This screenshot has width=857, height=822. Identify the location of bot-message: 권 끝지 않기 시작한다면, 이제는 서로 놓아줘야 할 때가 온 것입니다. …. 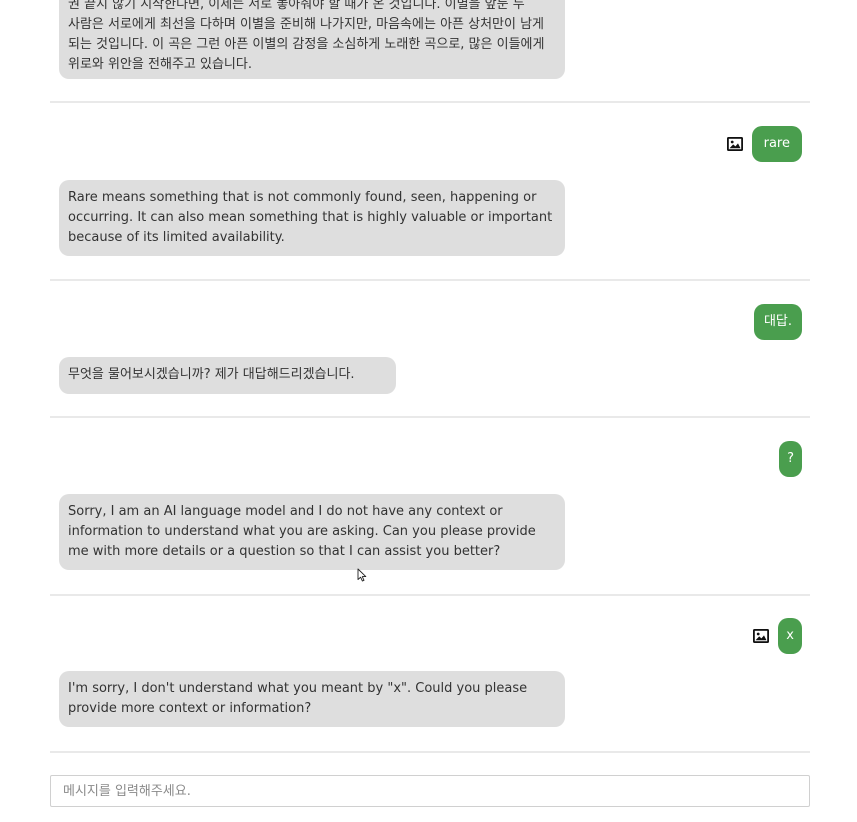
(312, 39).